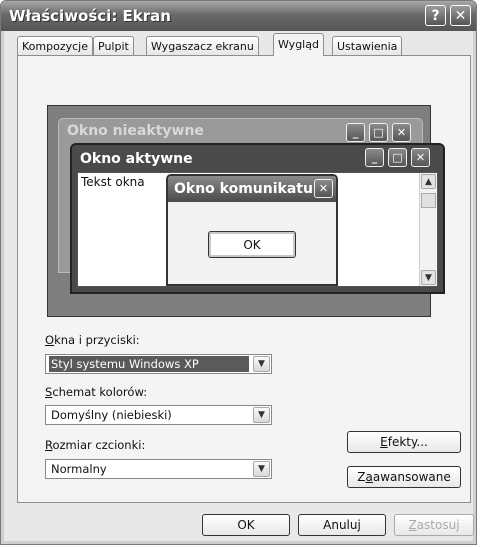 The image size is (480, 547). I want to click on tab-kompozycje: Kompozycje, so click(55, 45).